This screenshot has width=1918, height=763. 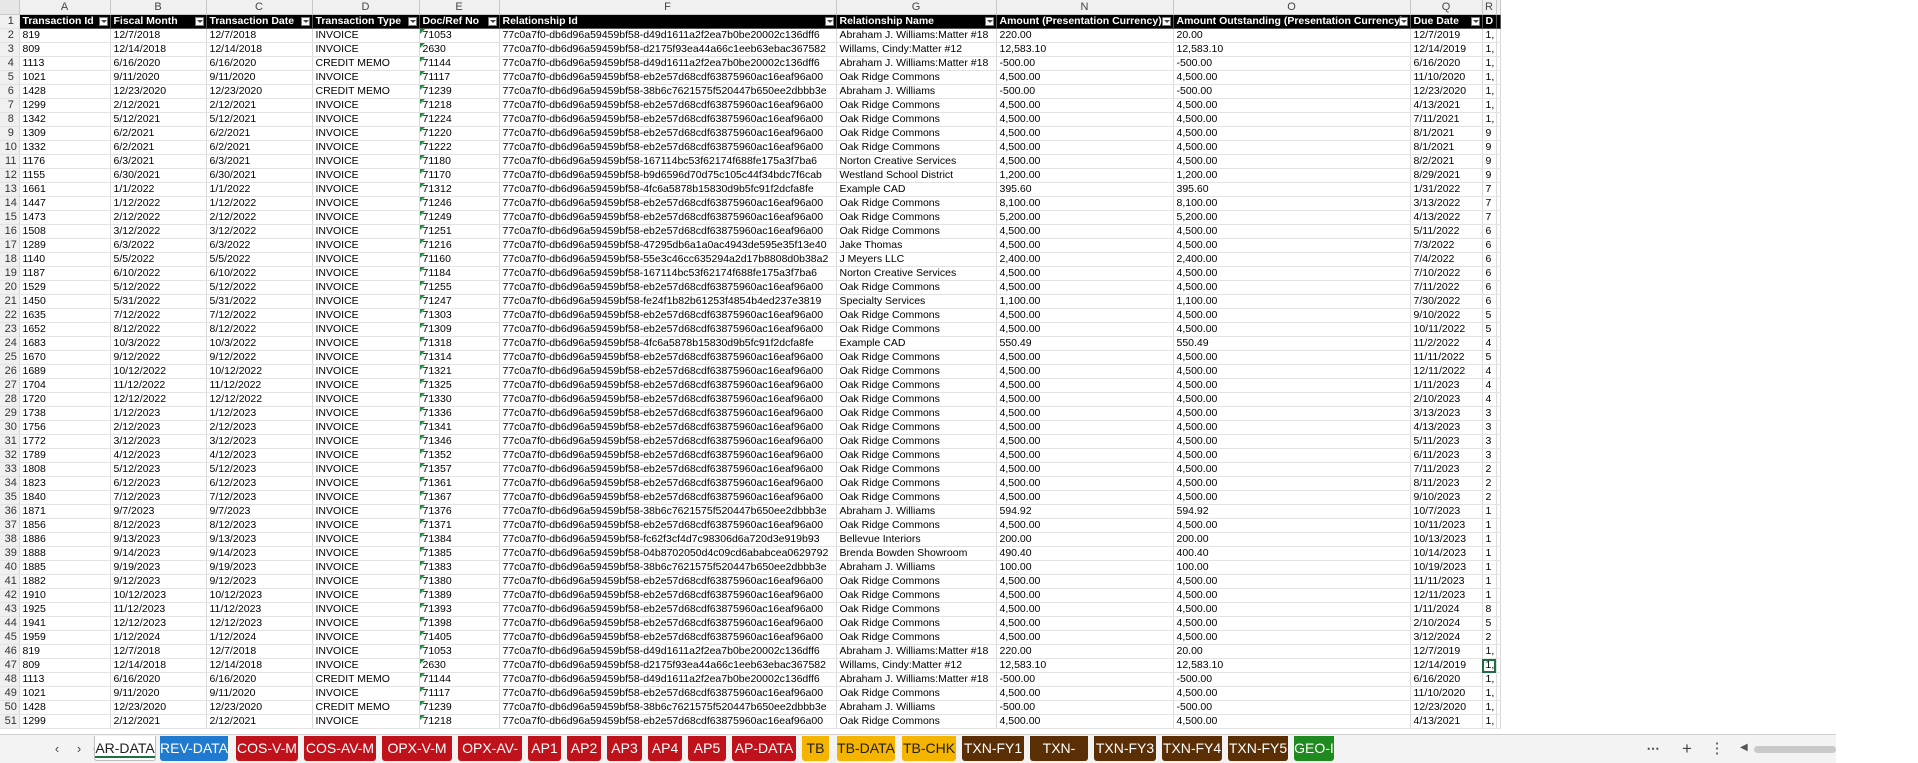 I want to click on cell: 809, so click(x=65, y=665).